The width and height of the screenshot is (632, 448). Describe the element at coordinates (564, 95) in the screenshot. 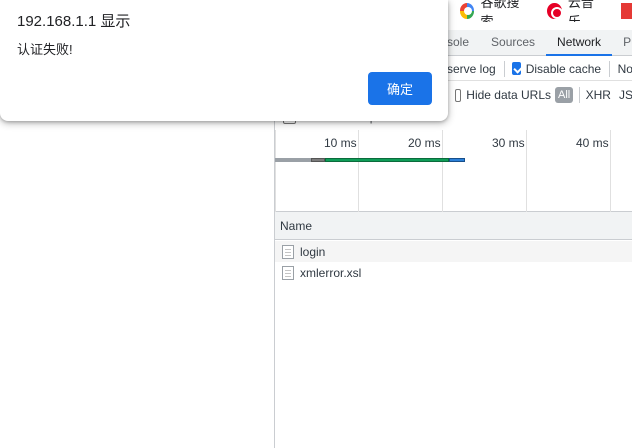

I see `filter-all-button: All` at that location.